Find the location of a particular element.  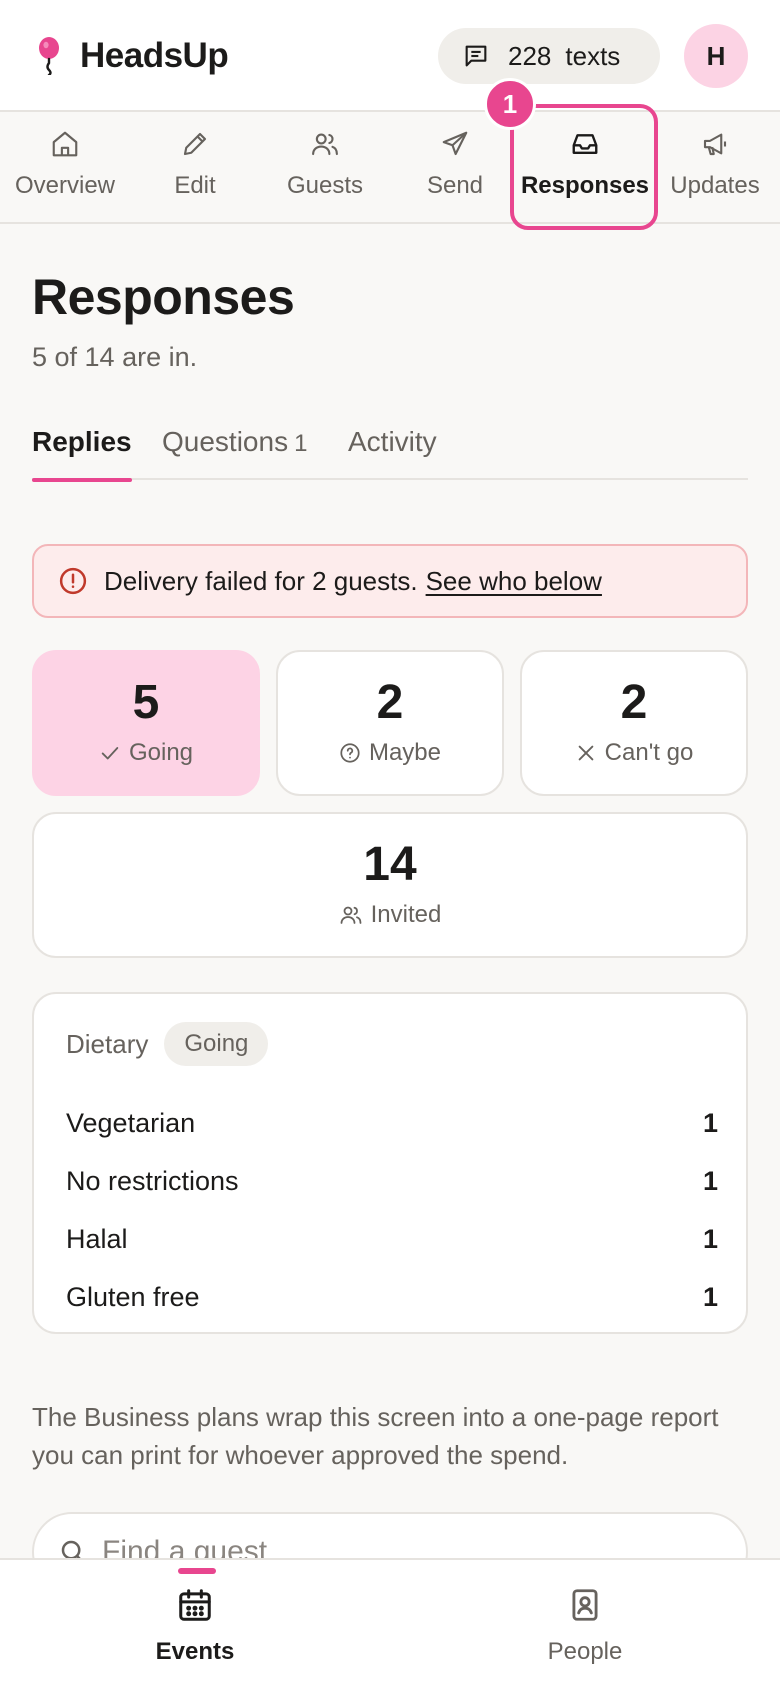

brand-logo: HeadsUp is located at coordinates (132, 56).